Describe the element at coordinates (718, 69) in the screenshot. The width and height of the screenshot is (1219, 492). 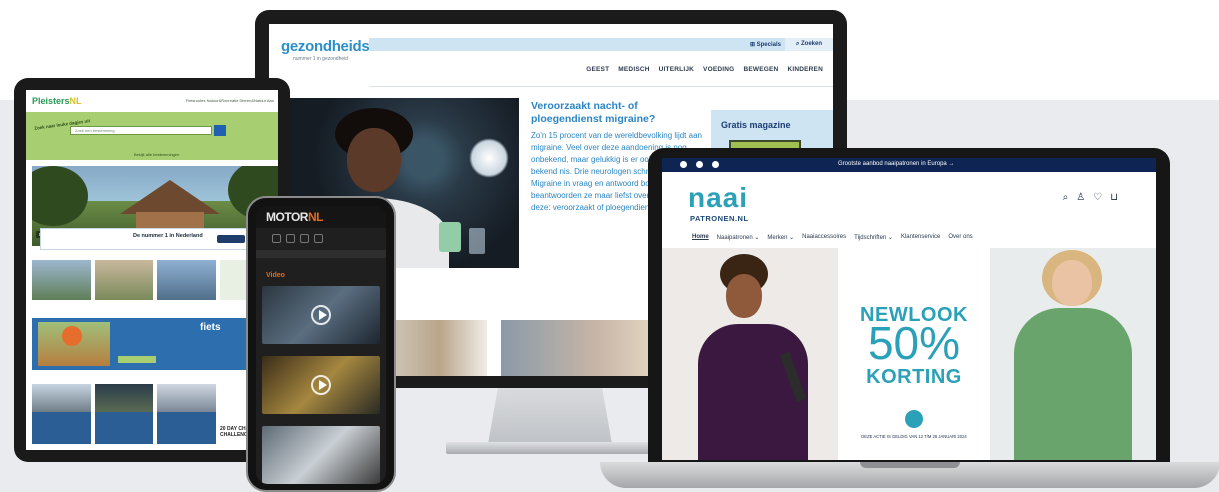
I see `nav-item-voeding: VOEDING` at that location.